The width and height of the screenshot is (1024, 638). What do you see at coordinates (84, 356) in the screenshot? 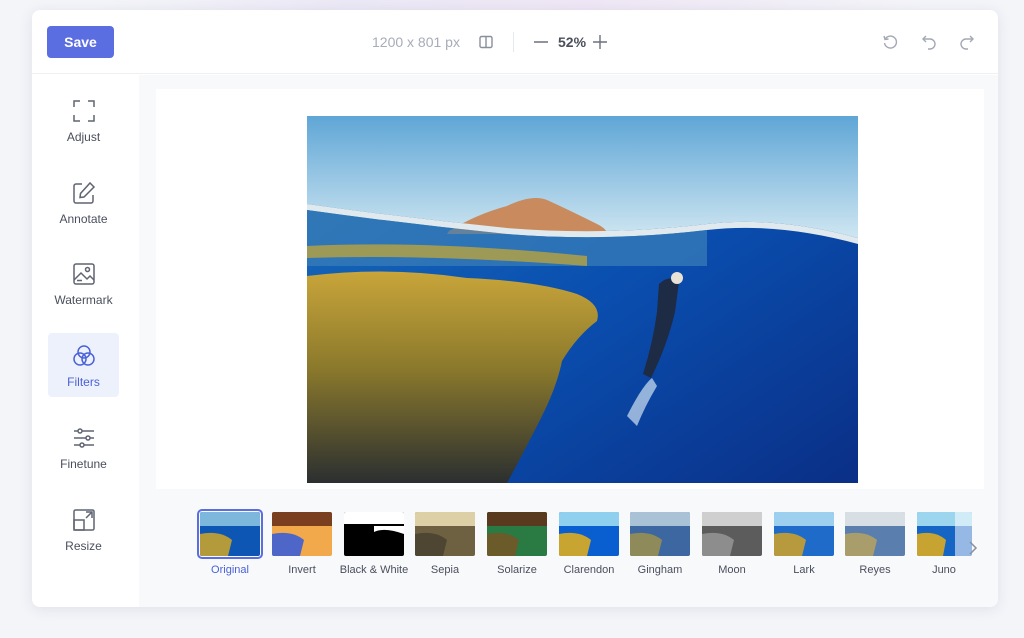
I see `filters-icon` at bounding box center [84, 356].